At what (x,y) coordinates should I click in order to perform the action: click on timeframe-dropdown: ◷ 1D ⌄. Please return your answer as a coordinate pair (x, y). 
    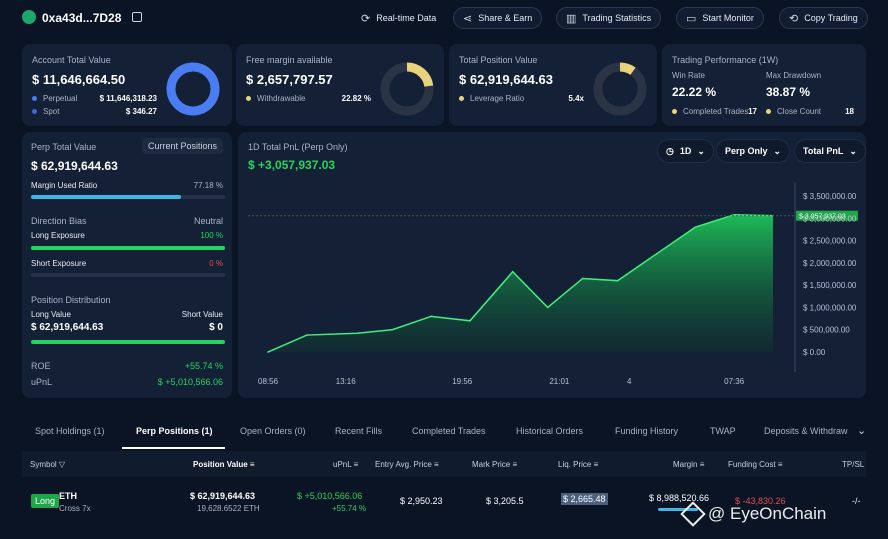
    Looking at the image, I should click on (685, 151).